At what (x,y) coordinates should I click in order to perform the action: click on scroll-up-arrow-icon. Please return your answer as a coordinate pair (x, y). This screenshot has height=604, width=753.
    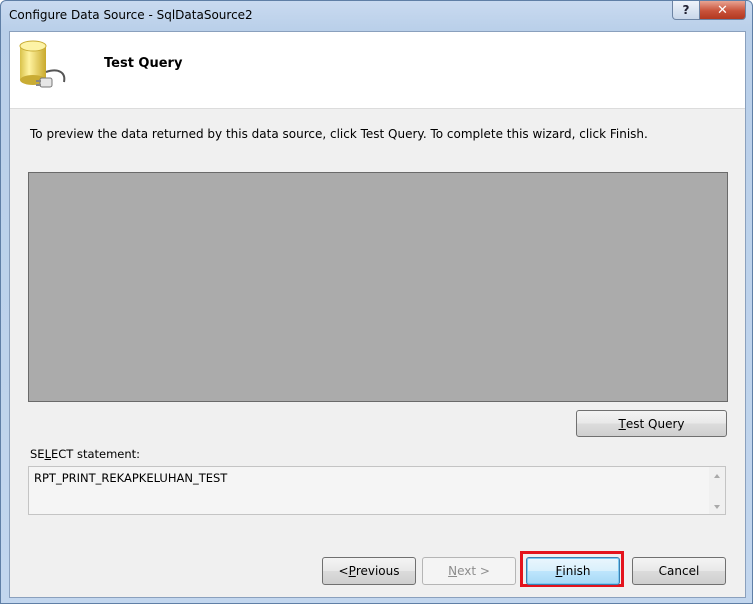
    Looking at the image, I should click on (717, 476).